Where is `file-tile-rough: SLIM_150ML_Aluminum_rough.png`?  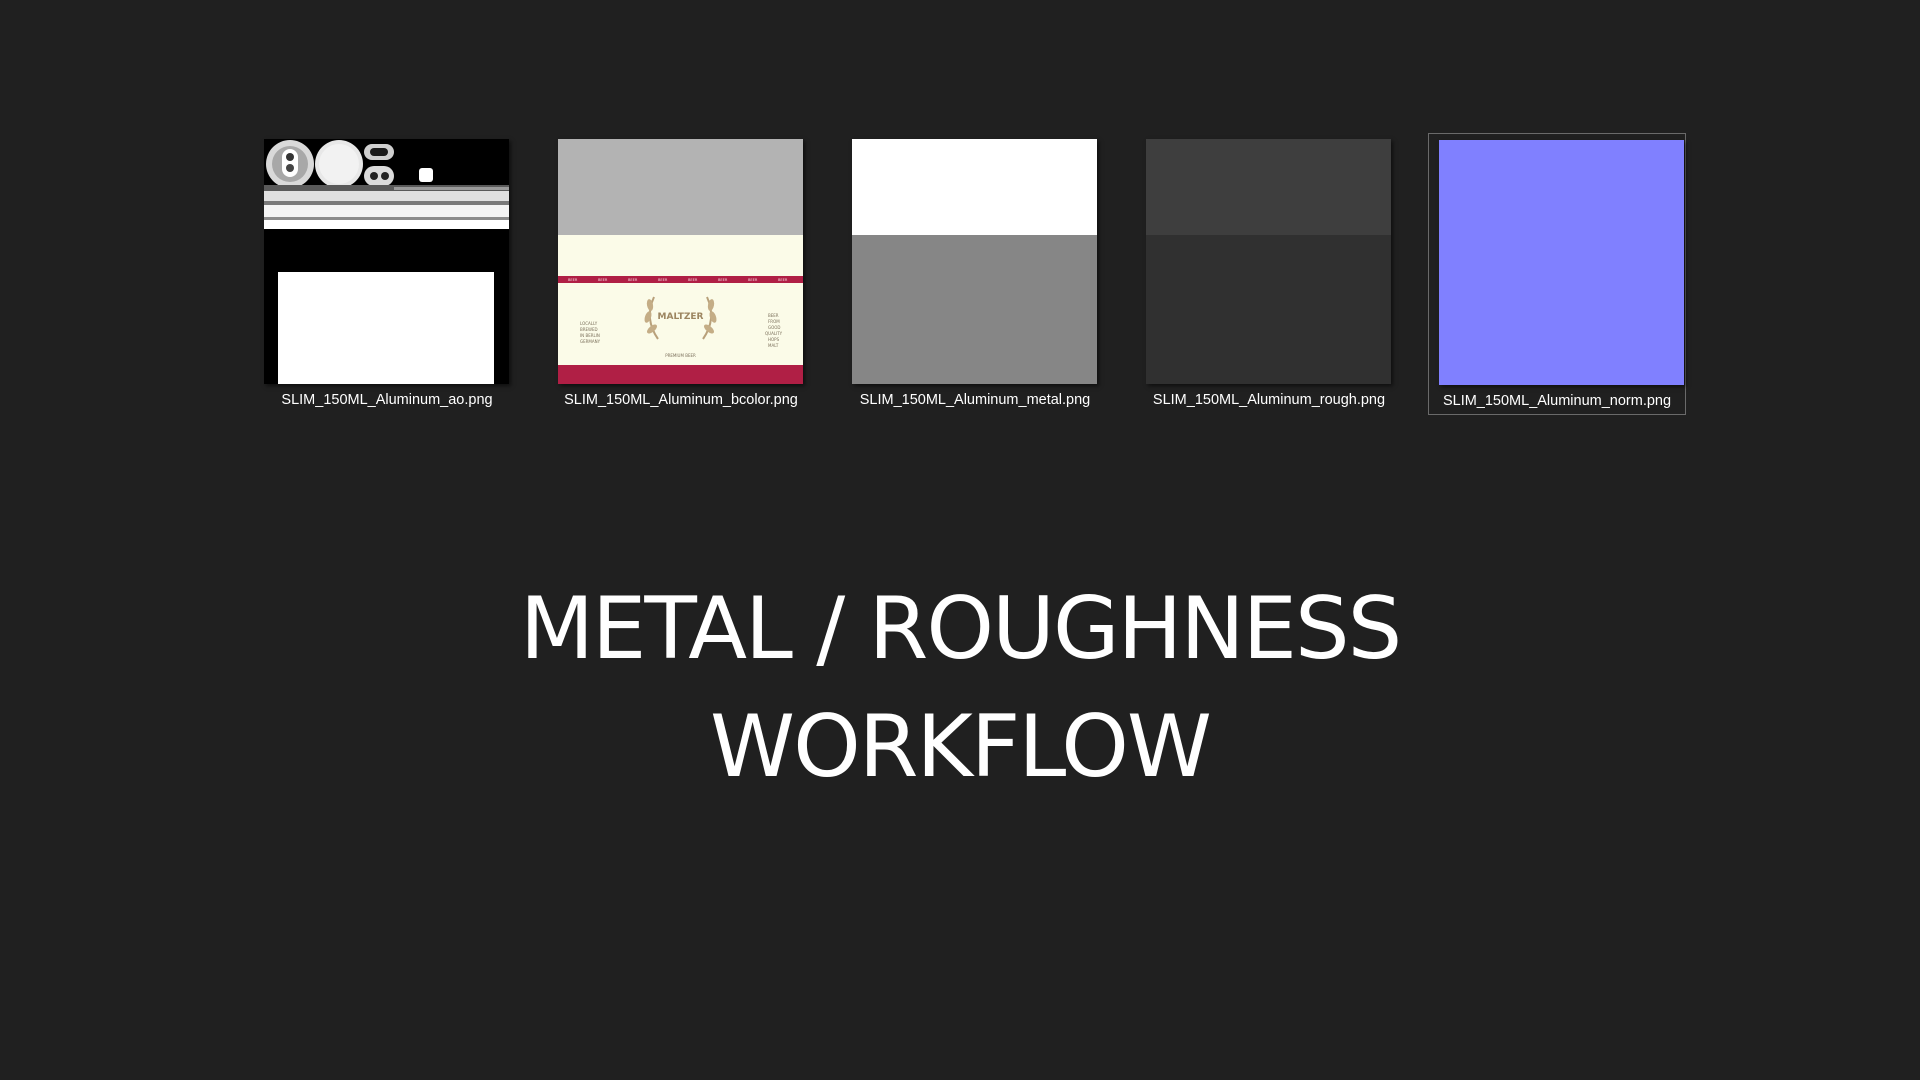
file-tile-rough: SLIM_150ML_Aluminum_rough.png is located at coordinates (1269, 274).